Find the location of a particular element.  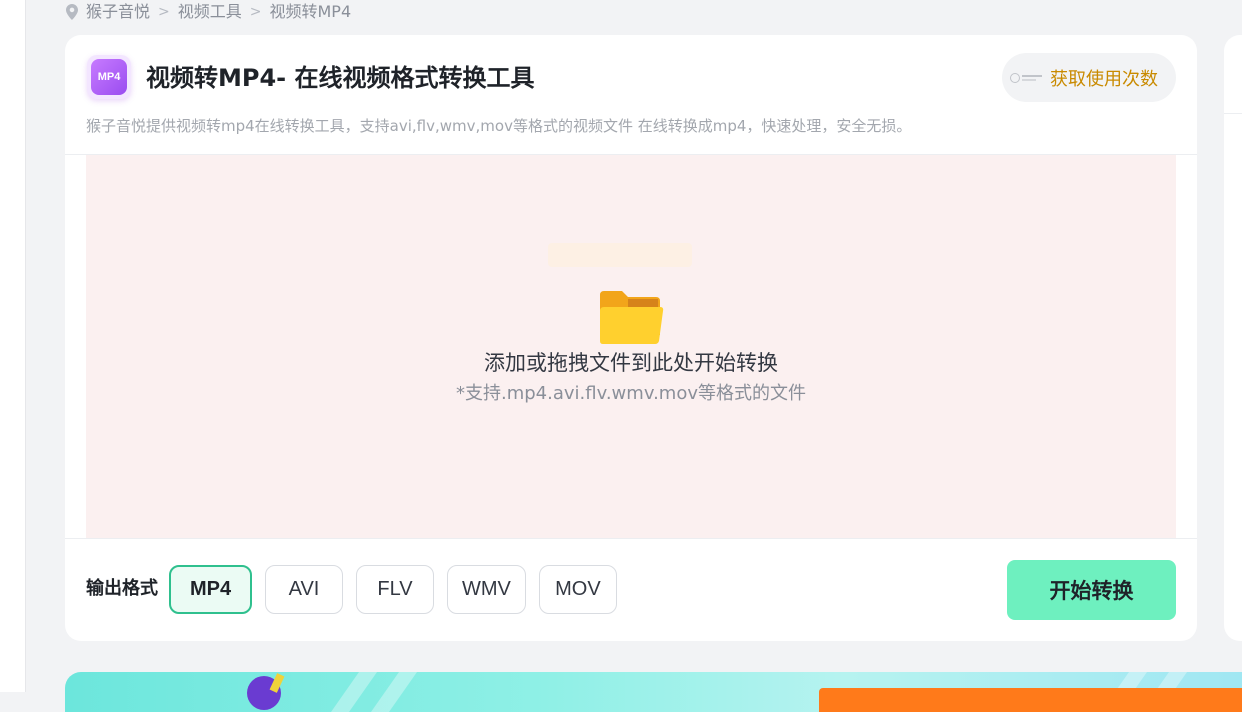

mp4-logo-icon: MP4 is located at coordinates (109, 77).